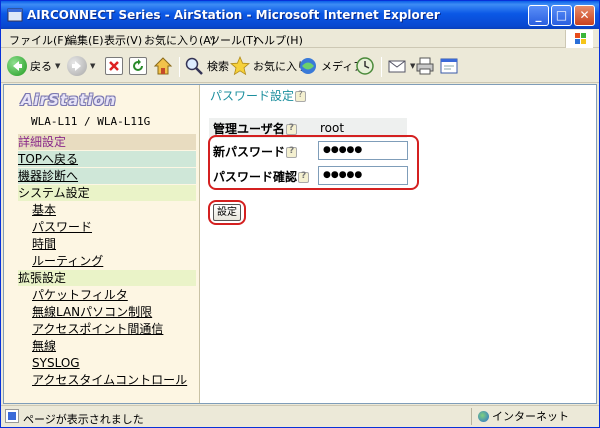  I want to click on stop-button, so click(114, 66).